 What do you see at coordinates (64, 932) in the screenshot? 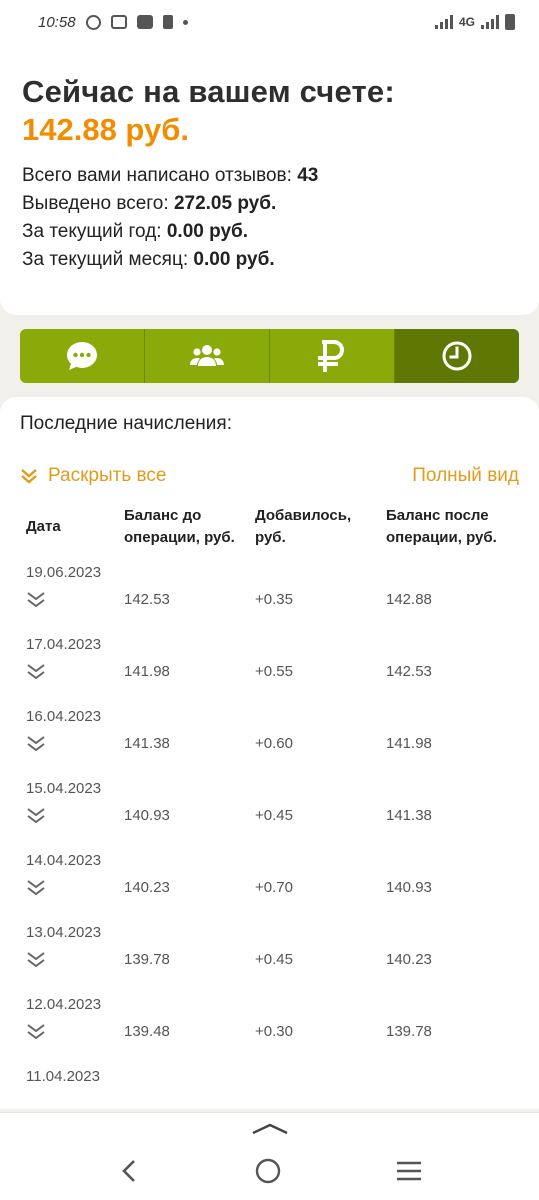
I see `row-date: 13.04.2023` at bounding box center [64, 932].